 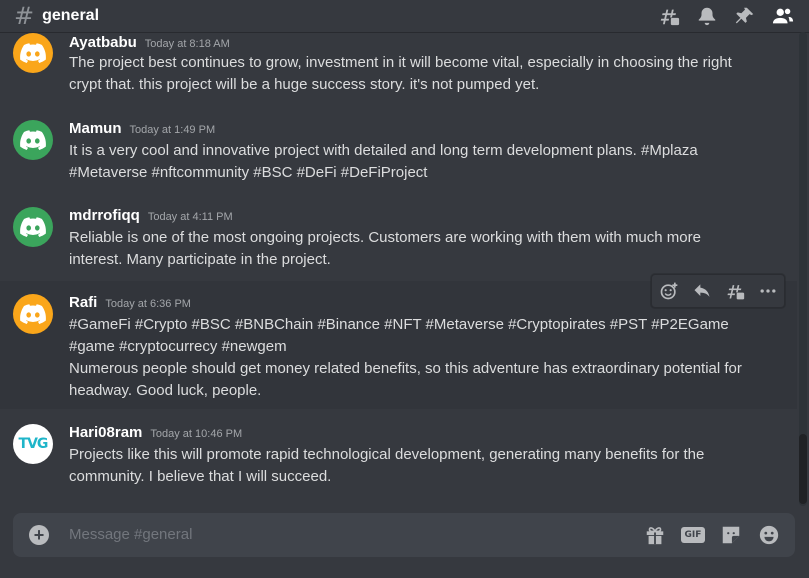 What do you see at coordinates (745, 16) in the screenshot?
I see `pin-icon` at bounding box center [745, 16].